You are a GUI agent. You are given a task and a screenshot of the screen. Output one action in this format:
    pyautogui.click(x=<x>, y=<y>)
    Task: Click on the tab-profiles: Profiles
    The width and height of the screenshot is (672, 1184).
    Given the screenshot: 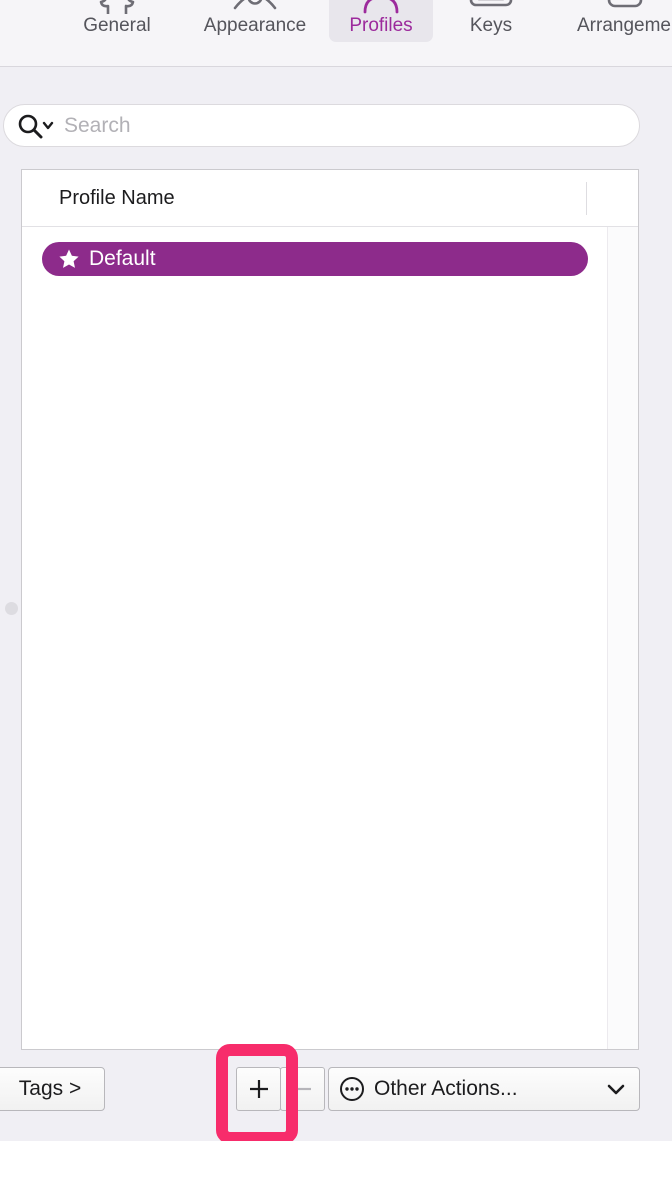 What is the action you would take?
    pyautogui.click(x=381, y=21)
    